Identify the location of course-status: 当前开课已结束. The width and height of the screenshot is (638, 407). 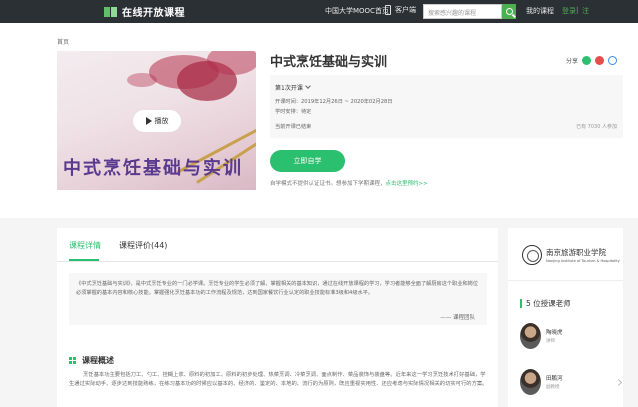
(293, 127).